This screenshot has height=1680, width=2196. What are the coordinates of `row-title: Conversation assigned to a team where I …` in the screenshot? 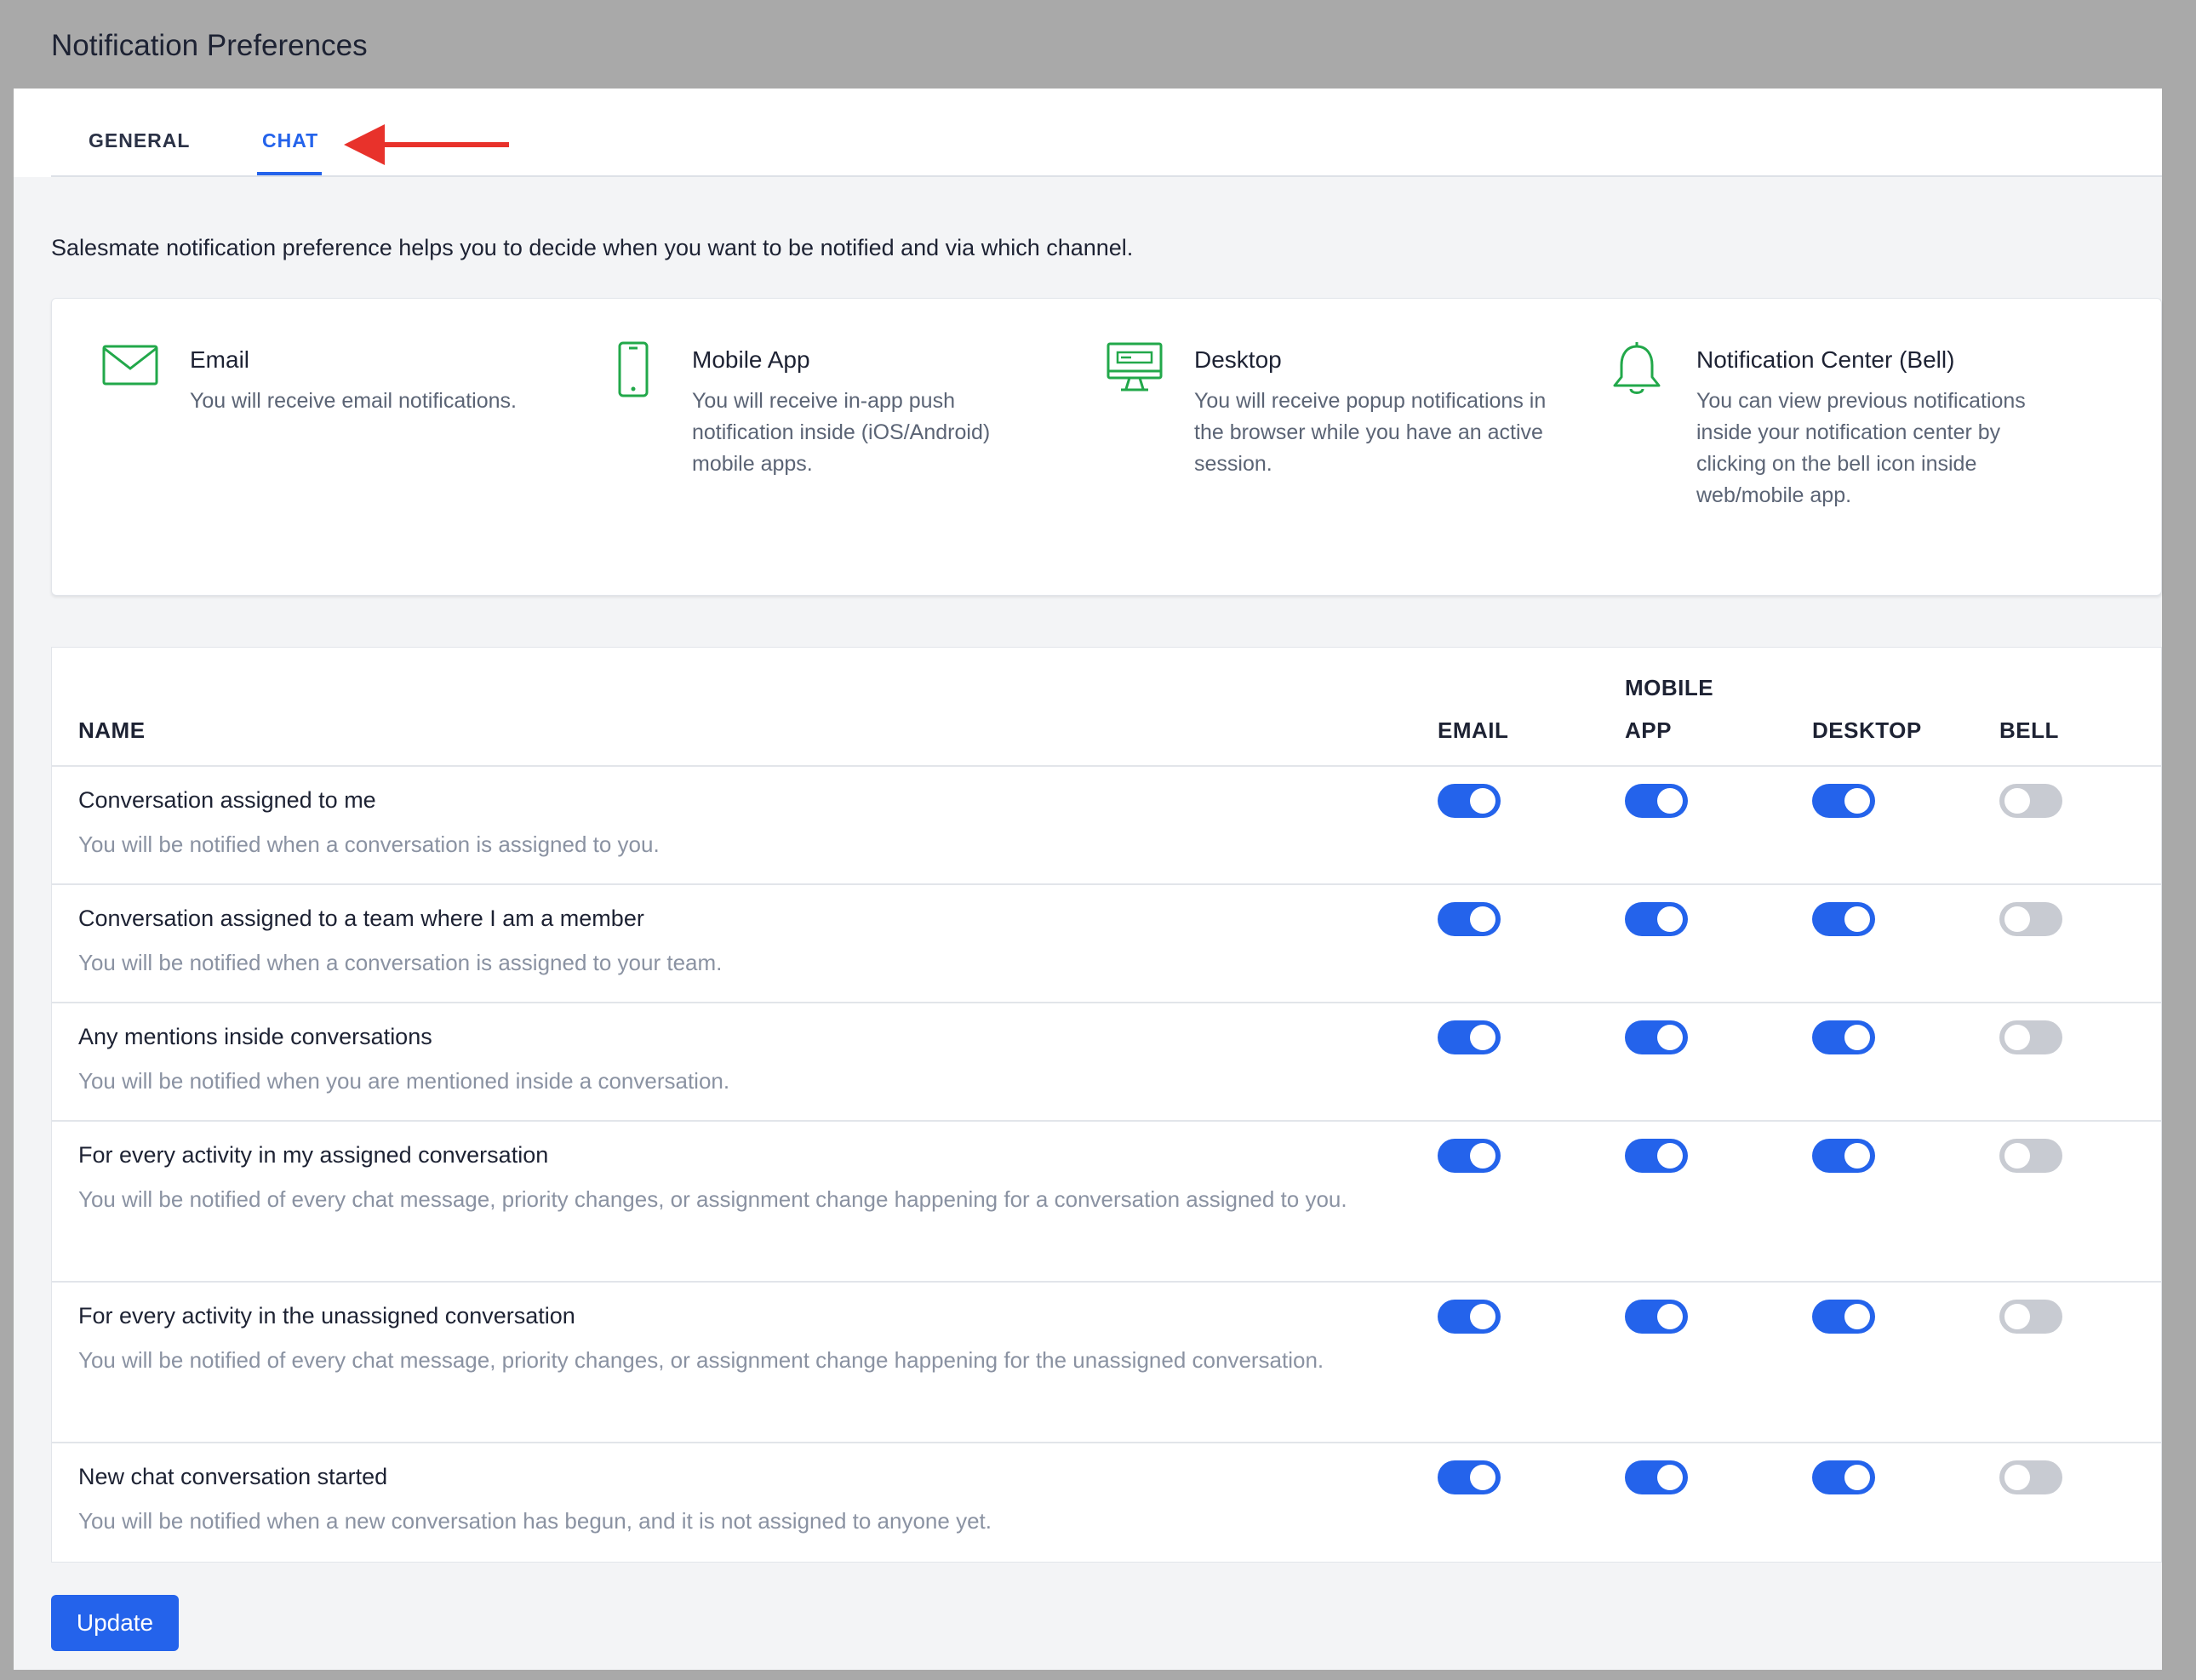 It's located at (361, 918).